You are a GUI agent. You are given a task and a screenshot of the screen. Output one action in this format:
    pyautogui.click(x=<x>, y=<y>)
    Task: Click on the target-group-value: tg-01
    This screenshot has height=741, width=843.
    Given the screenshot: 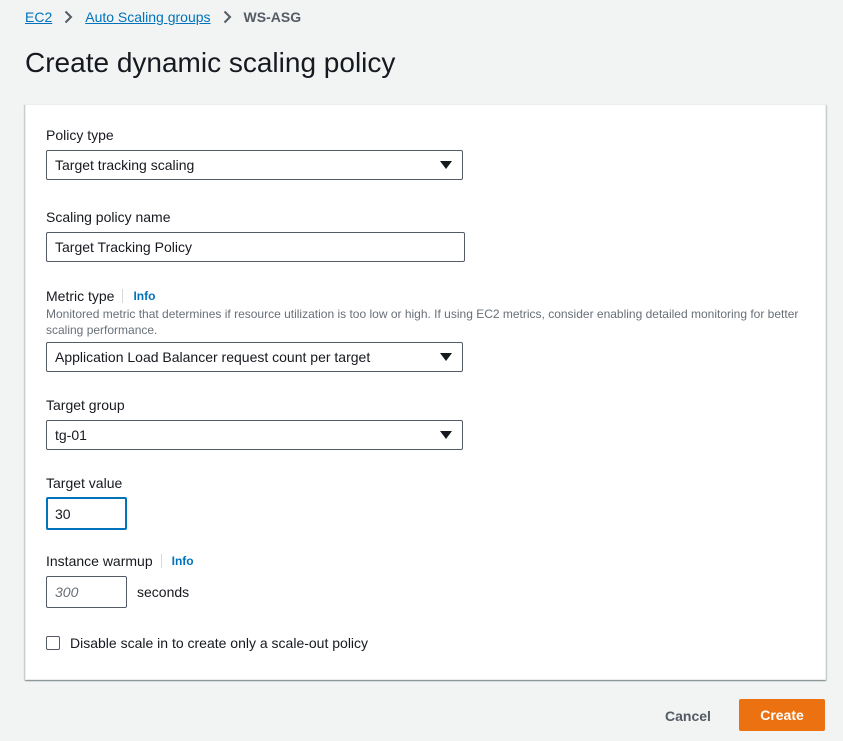 What is the action you would take?
    pyautogui.click(x=71, y=435)
    